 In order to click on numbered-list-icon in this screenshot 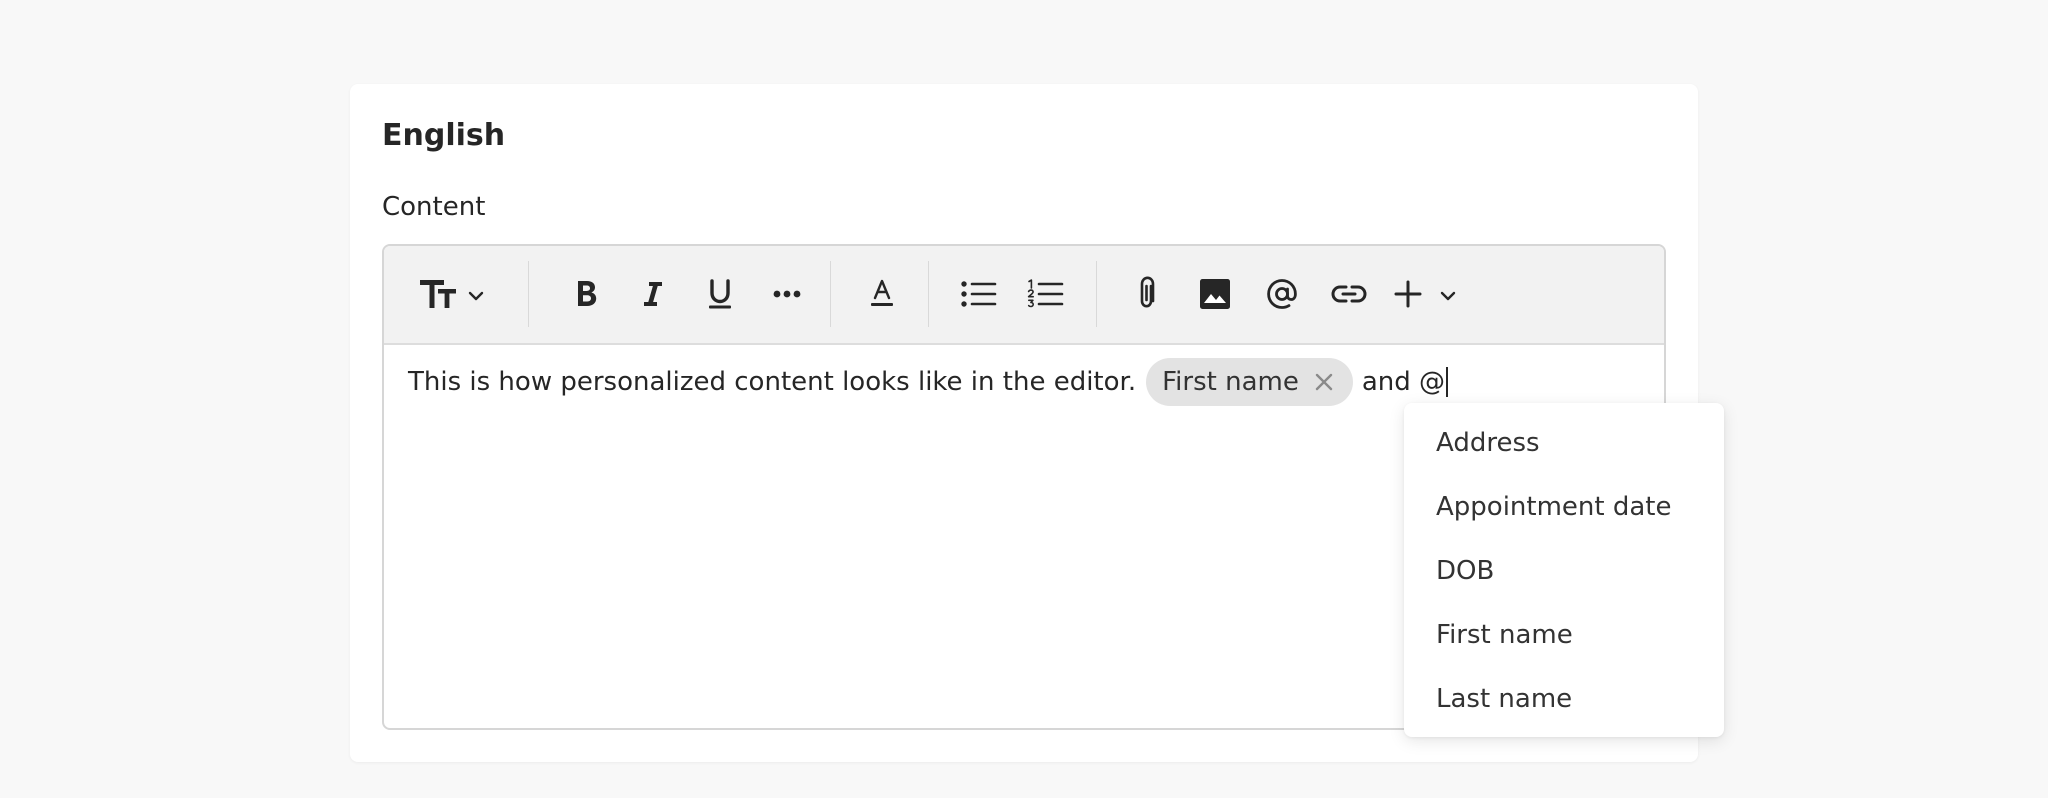, I will do `click(1045, 293)`.